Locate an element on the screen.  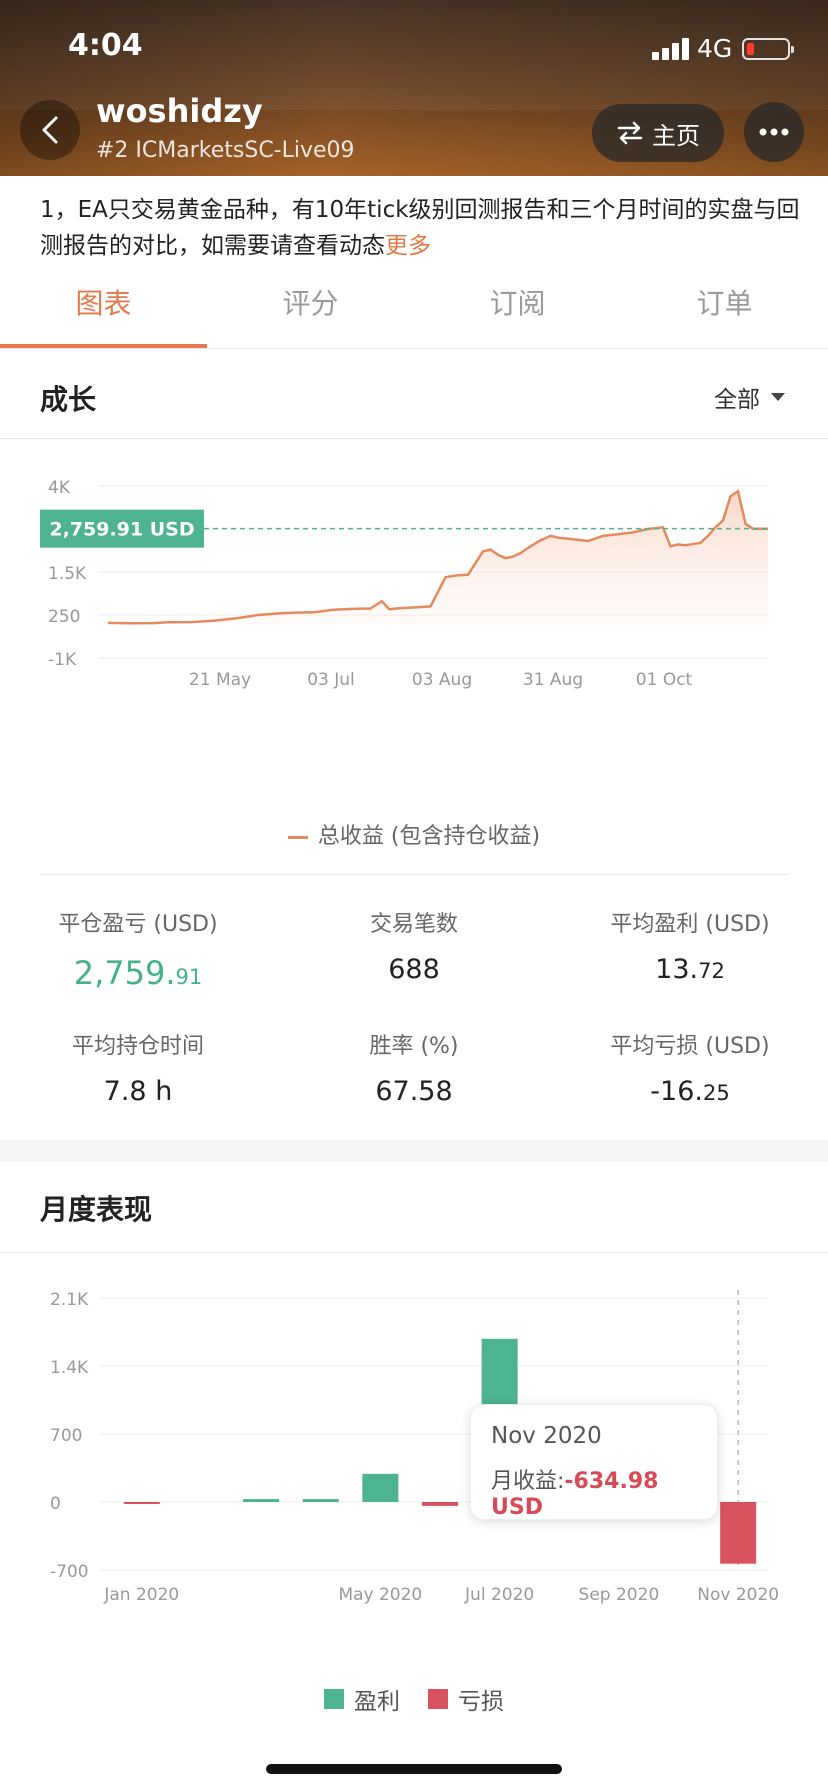
growth-section-title: 成长 is located at coordinates (68, 399).